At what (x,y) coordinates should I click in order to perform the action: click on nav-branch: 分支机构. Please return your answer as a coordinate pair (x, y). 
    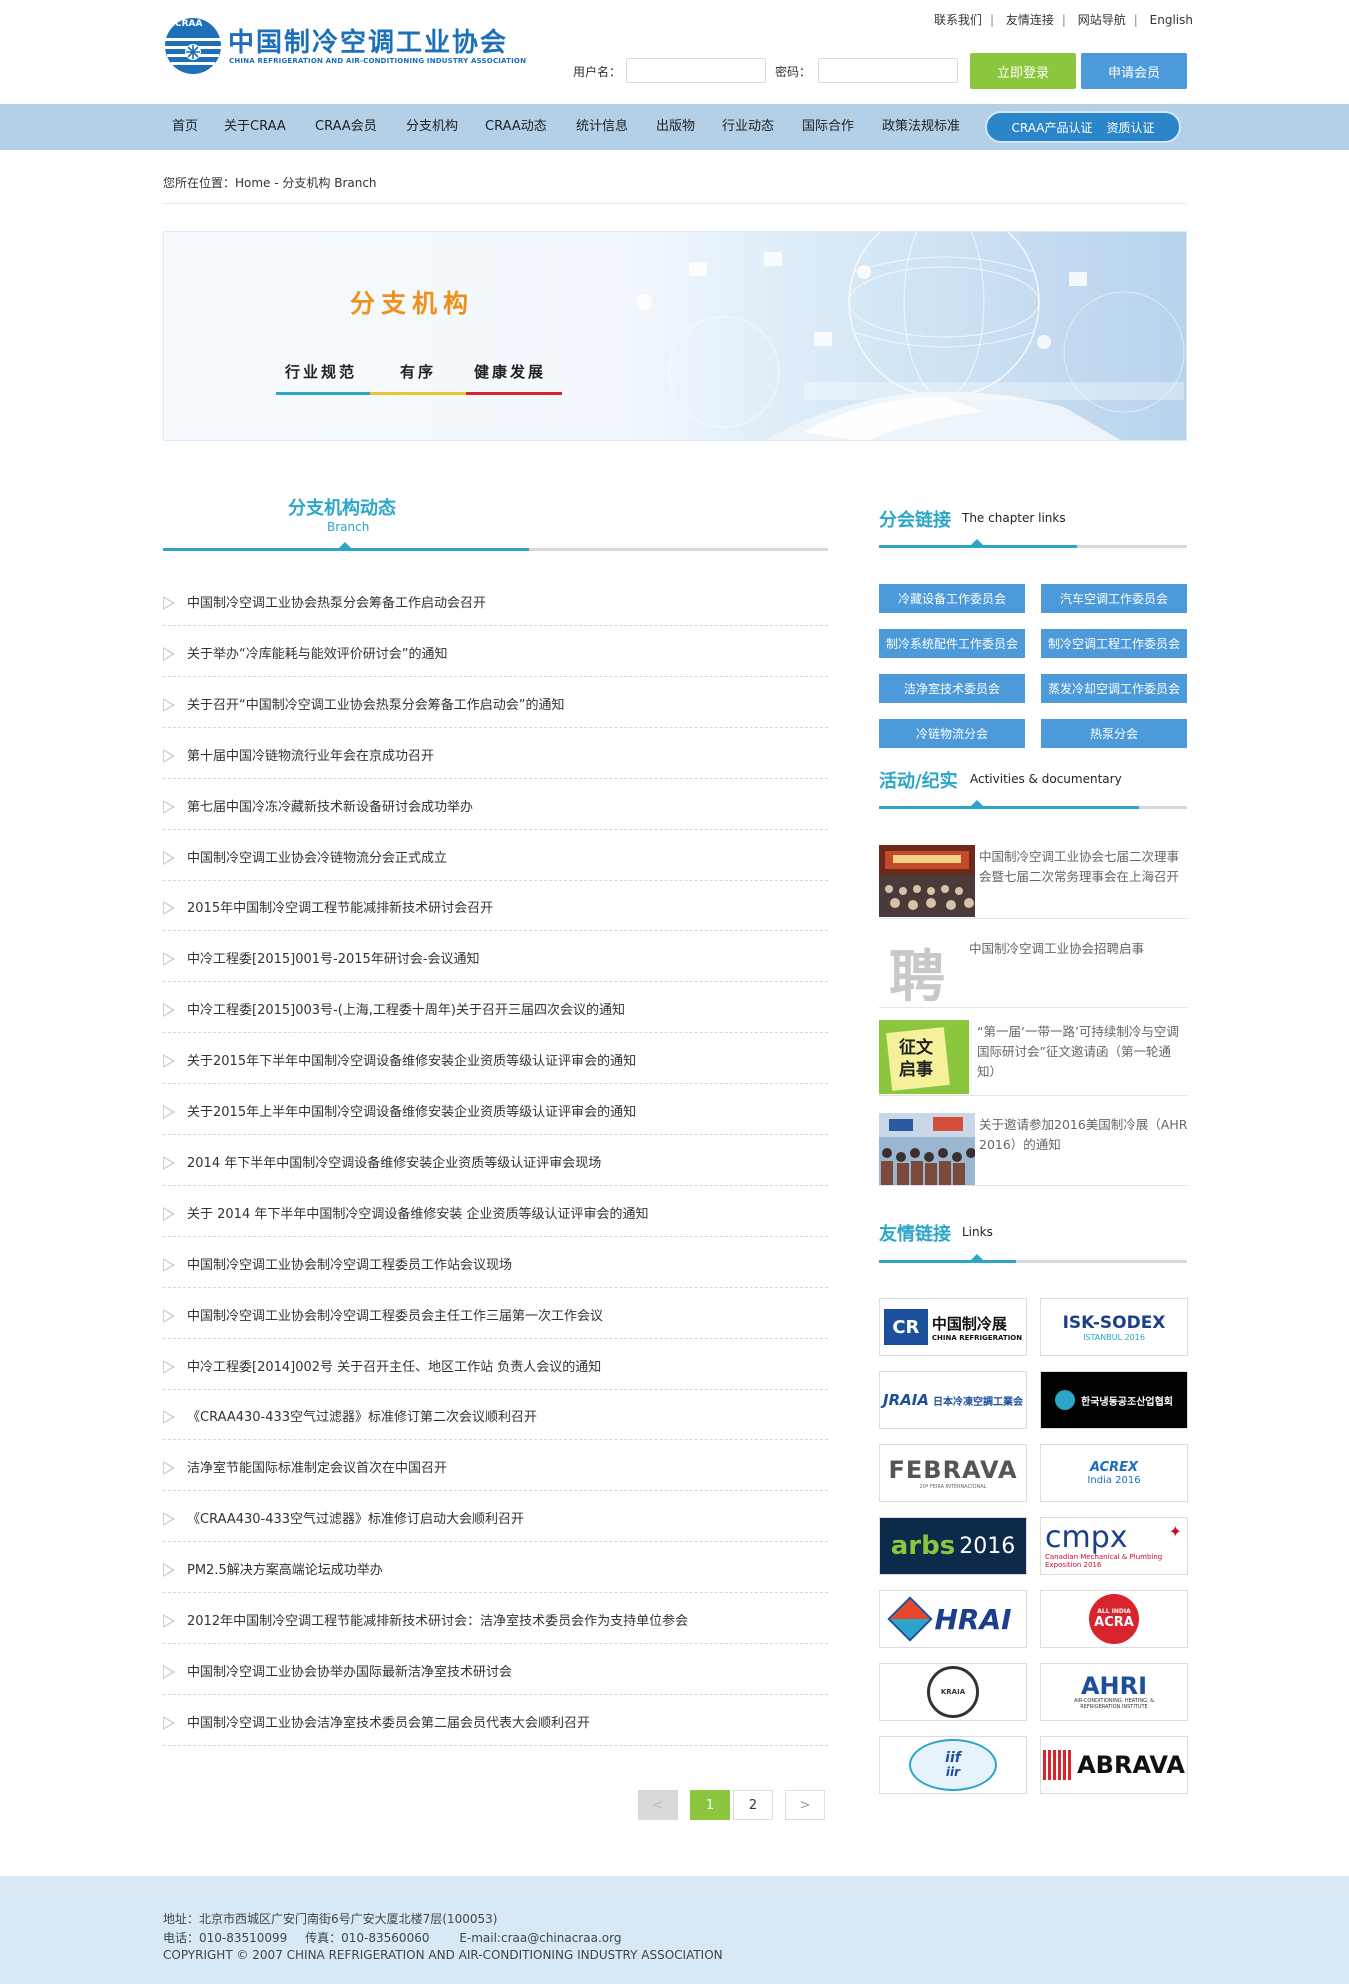
    Looking at the image, I should click on (432, 127).